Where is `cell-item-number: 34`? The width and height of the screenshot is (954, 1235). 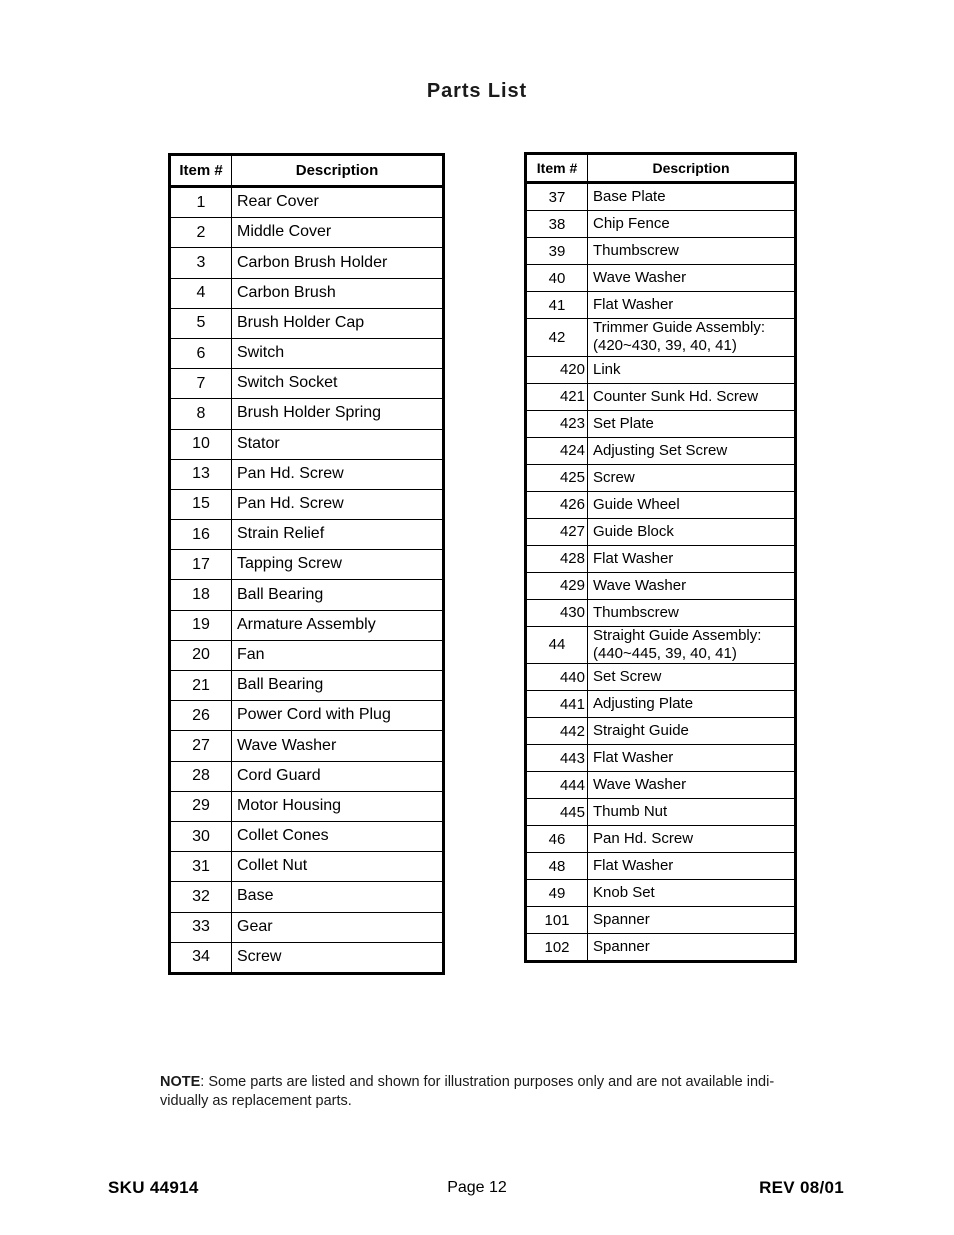 cell-item-number: 34 is located at coordinates (200, 957).